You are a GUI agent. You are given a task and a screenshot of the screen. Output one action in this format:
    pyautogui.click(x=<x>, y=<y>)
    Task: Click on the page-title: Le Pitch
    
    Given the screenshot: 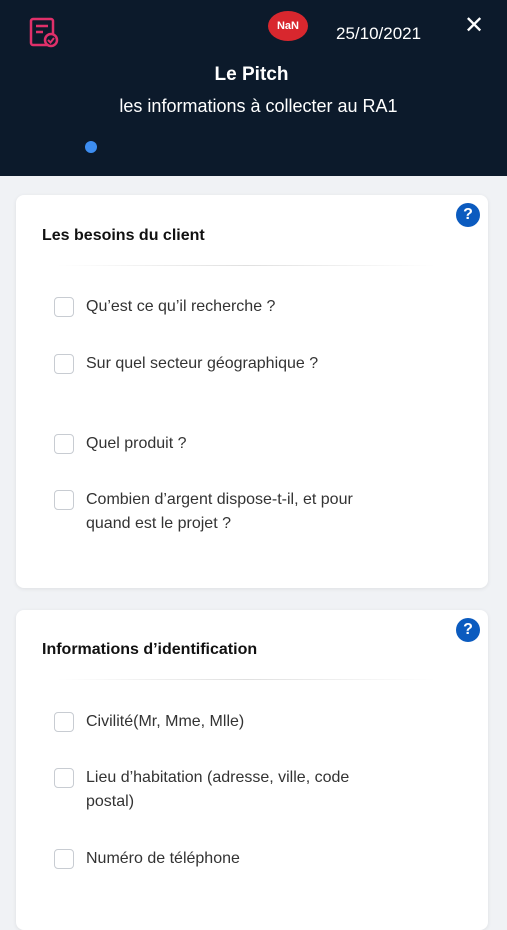 What is the action you would take?
    pyautogui.click(x=251, y=74)
    